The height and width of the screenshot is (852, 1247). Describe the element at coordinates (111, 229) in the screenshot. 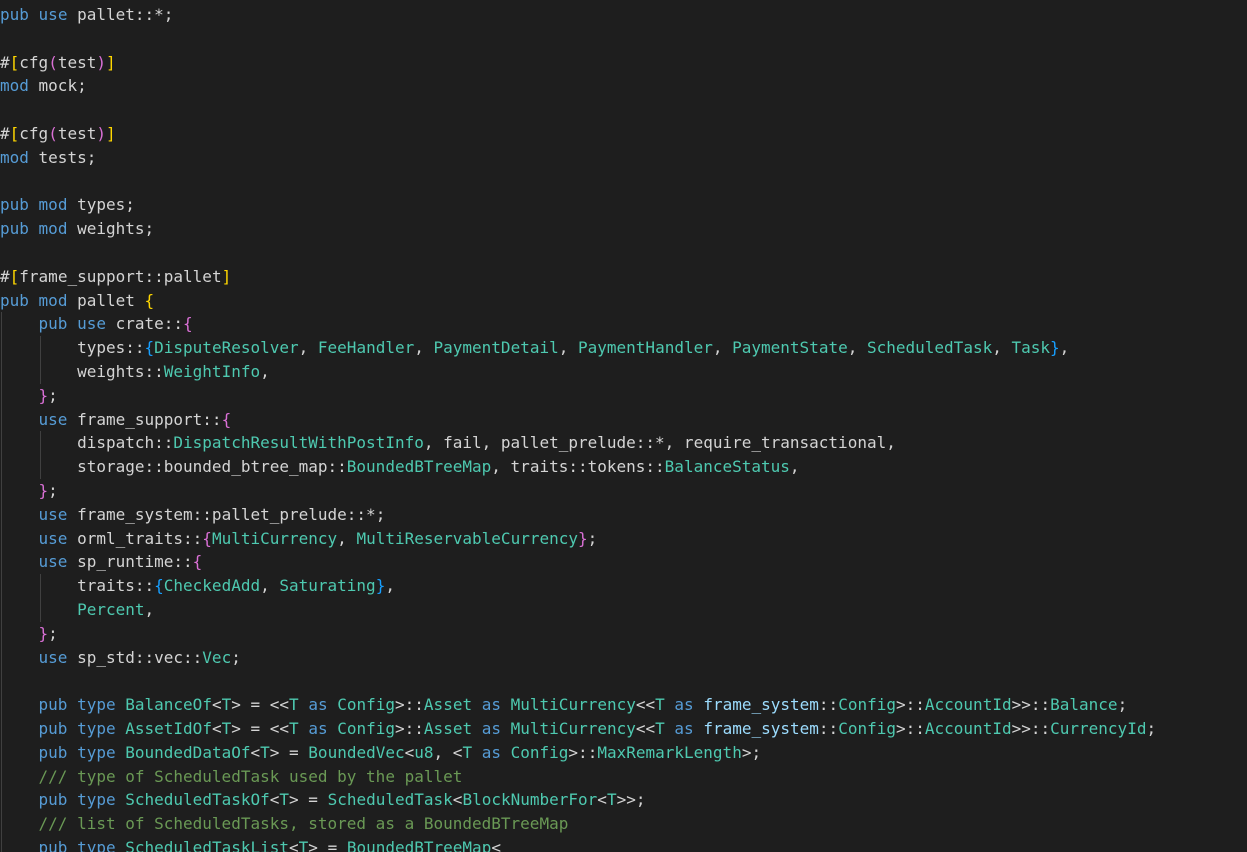

I see `token-ident: weights;` at that location.